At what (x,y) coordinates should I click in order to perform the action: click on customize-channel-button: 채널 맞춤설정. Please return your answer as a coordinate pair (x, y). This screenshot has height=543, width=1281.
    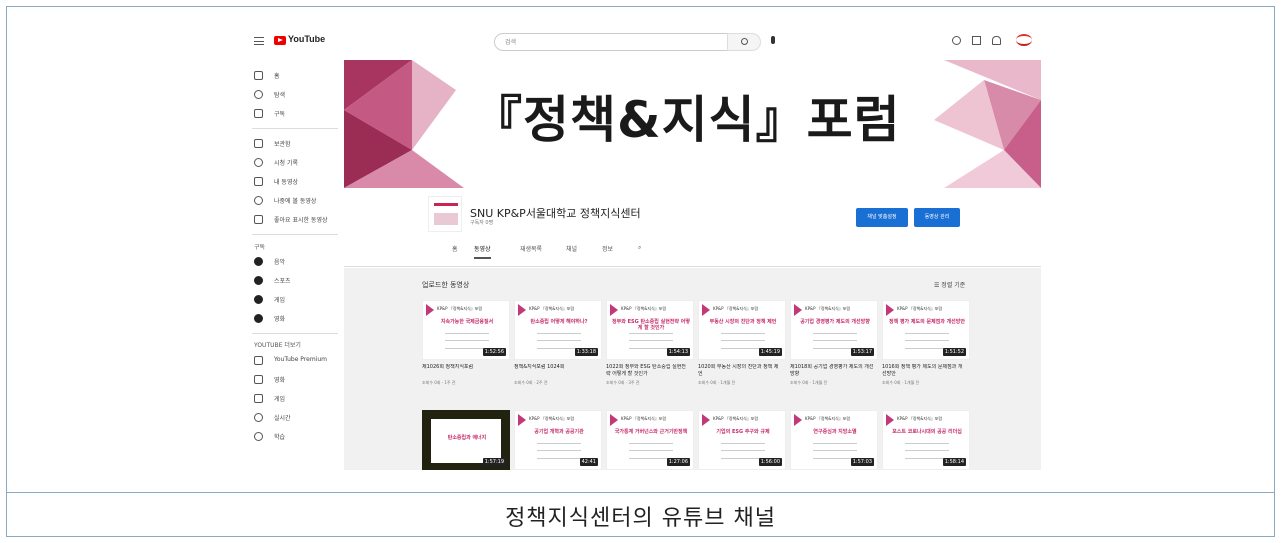
    Looking at the image, I should click on (882, 217).